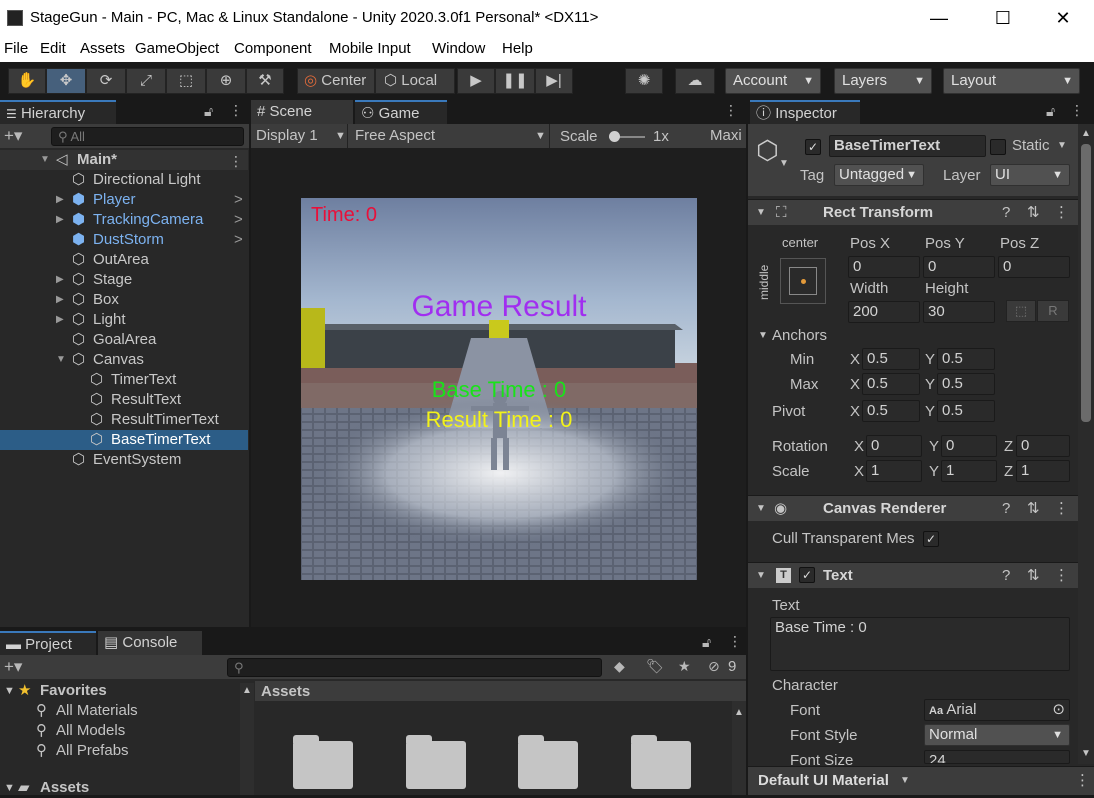 The width and height of the screenshot is (1094, 798). I want to click on open-prefab-chevron-icon: >, so click(238, 200).